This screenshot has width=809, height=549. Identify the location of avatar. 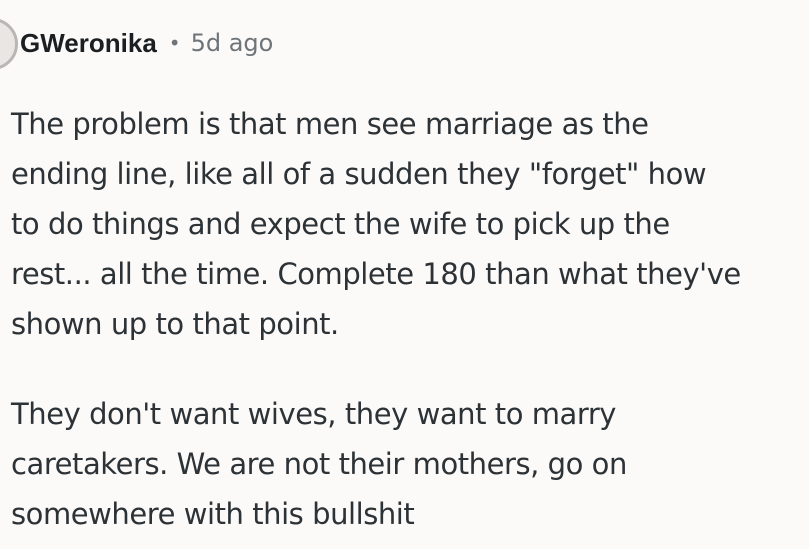
(9, 44).